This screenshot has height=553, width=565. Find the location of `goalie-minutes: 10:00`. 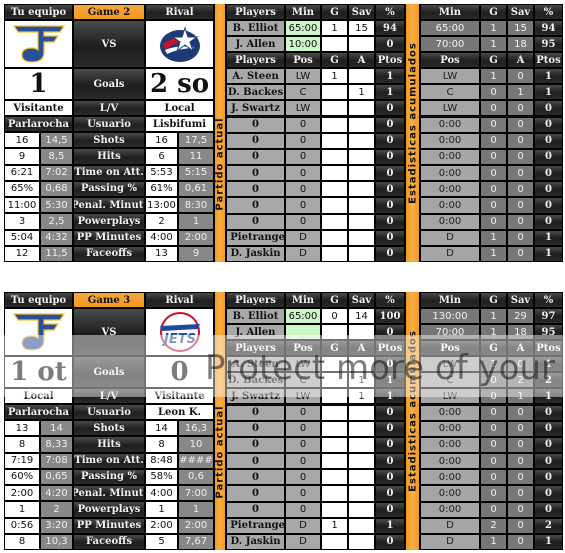

goalie-minutes: 10:00 is located at coordinates (303, 44).